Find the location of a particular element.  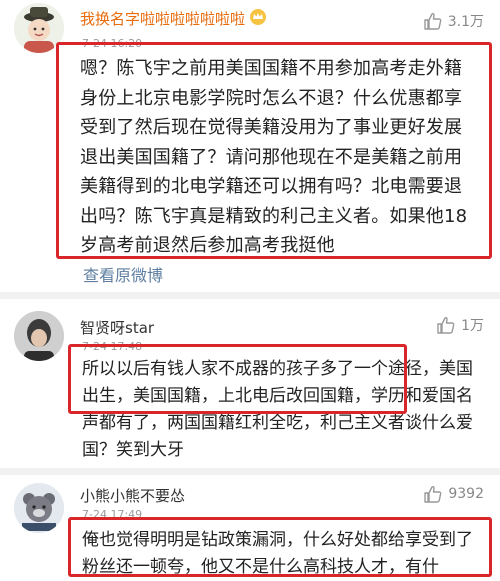

avatar-photo-icon is located at coordinates (39, 336).